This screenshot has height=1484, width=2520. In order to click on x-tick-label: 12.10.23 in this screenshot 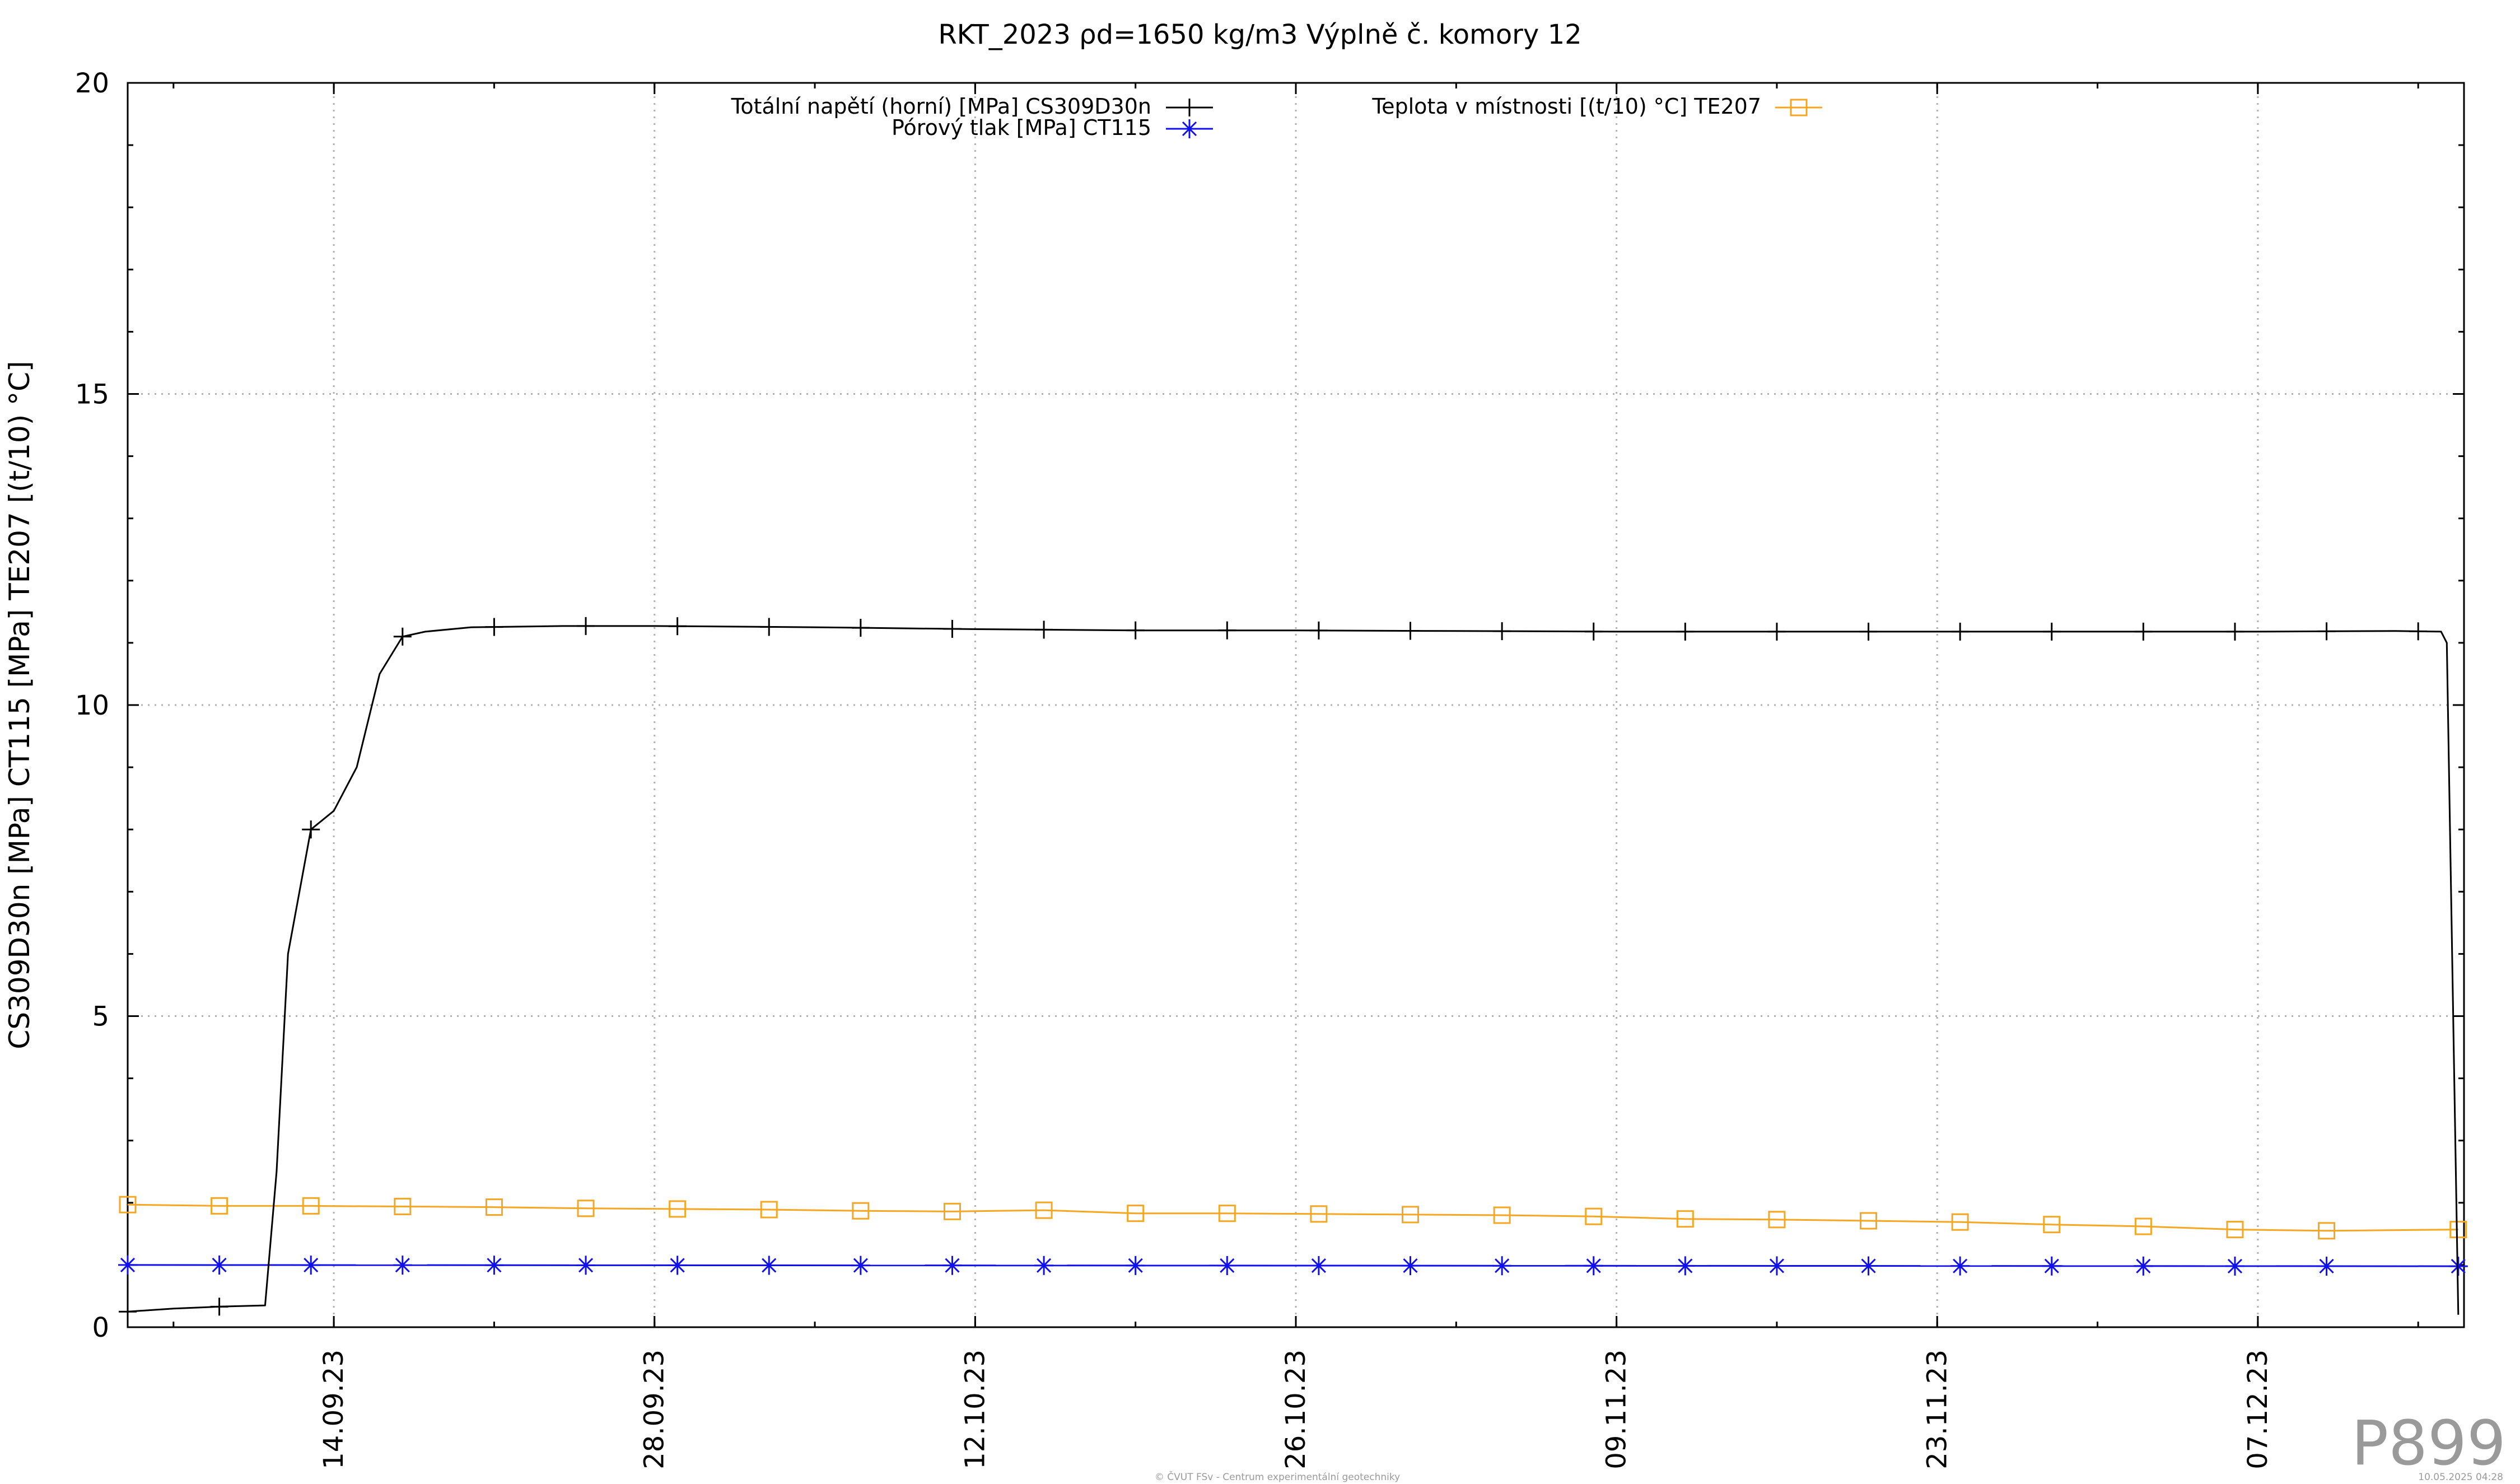, I will do `click(975, 1410)`.